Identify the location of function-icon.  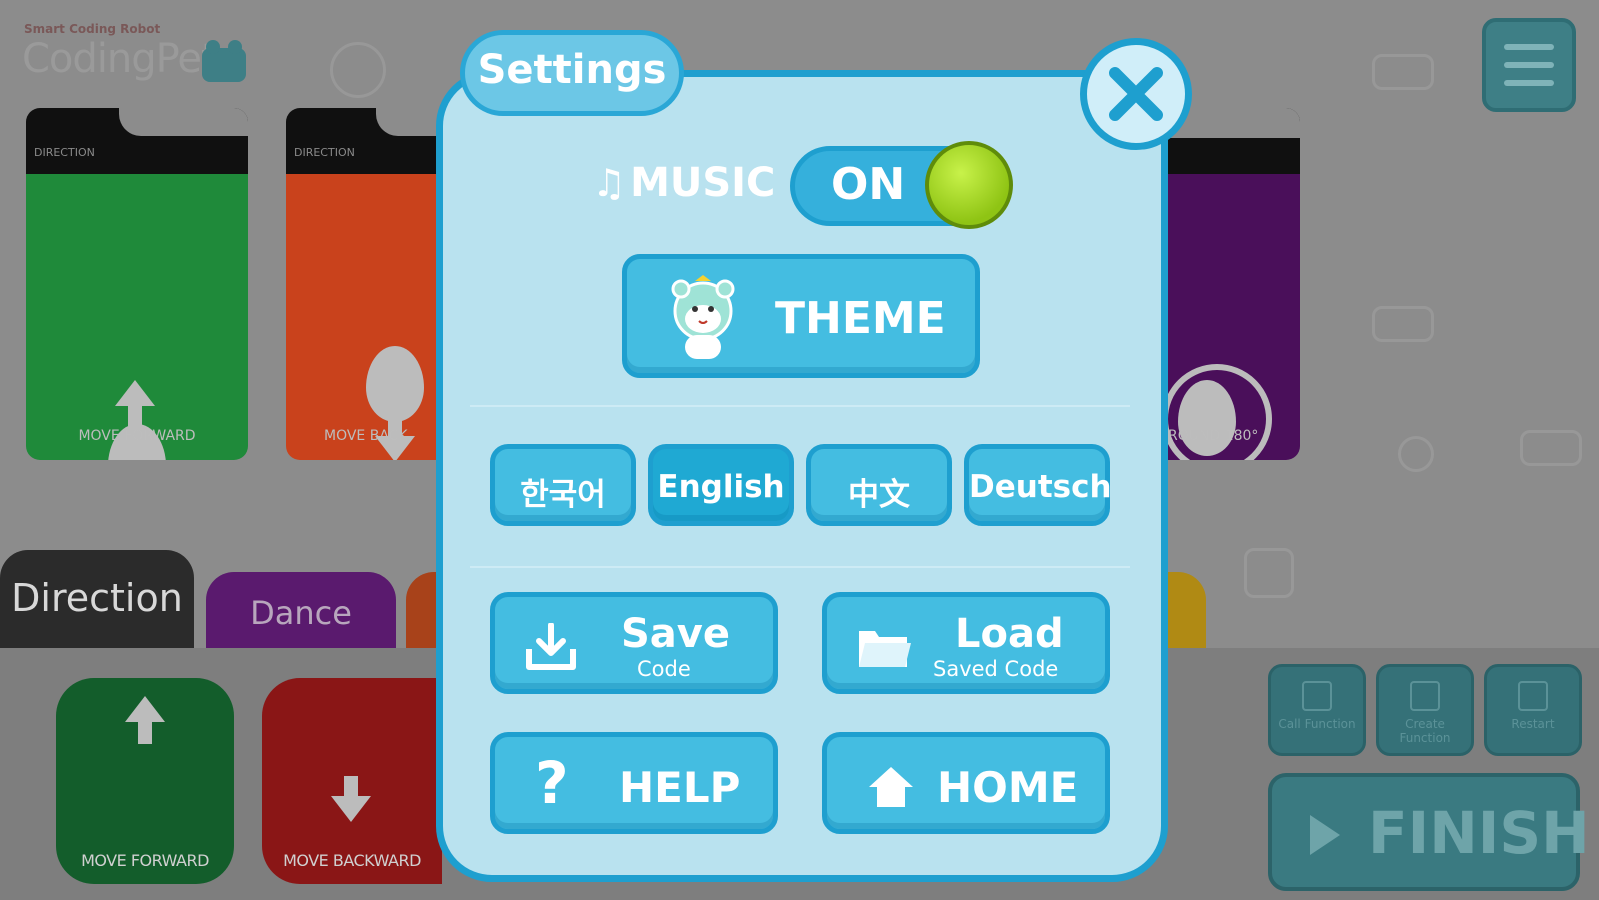
(1317, 696).